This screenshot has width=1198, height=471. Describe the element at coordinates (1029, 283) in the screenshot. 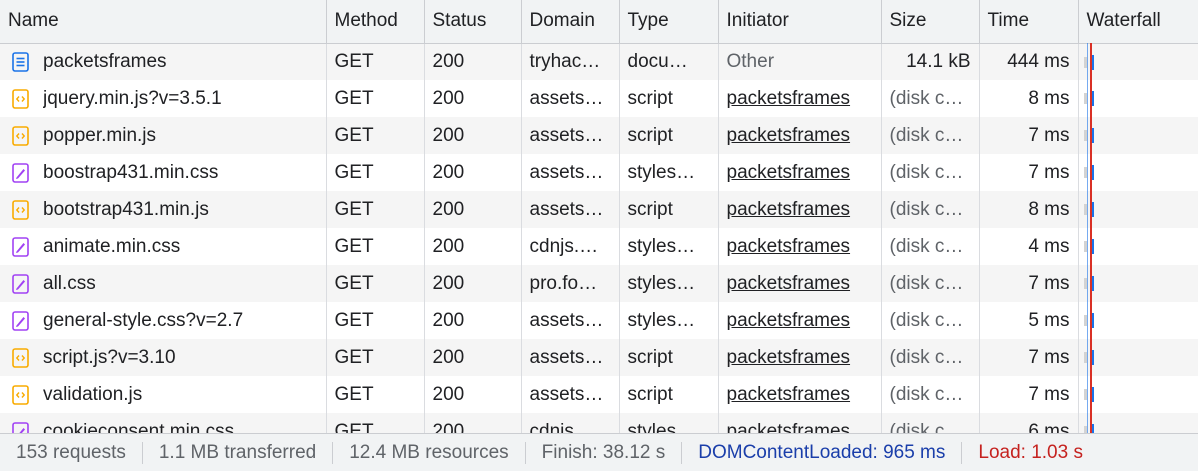

I see `request-time: 7 ms` at that location.